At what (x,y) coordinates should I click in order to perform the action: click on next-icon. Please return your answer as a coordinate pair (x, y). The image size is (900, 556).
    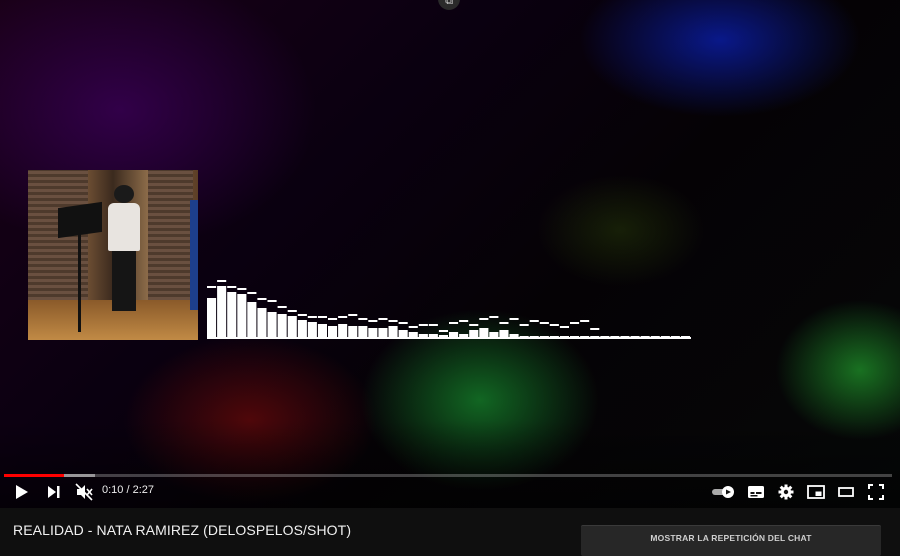
    Looking at the image, I should click on (54, 492).